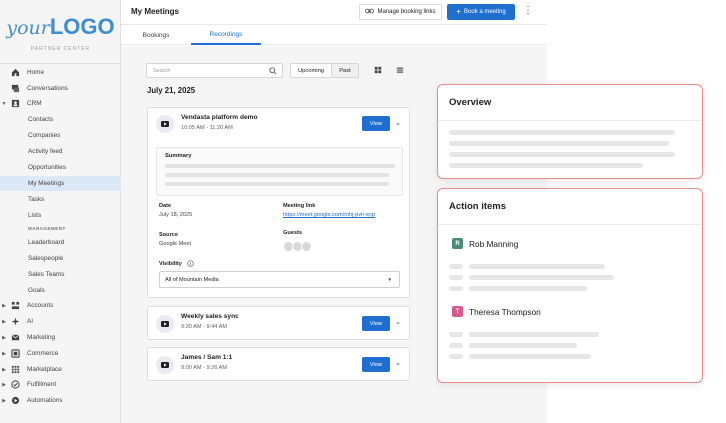  I want to click on avatar: R, so click(457, 243).